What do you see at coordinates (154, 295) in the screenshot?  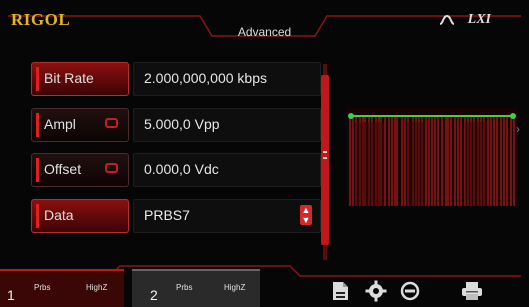 I see `channel-2-number: 2` at bounding box center [154, 295].